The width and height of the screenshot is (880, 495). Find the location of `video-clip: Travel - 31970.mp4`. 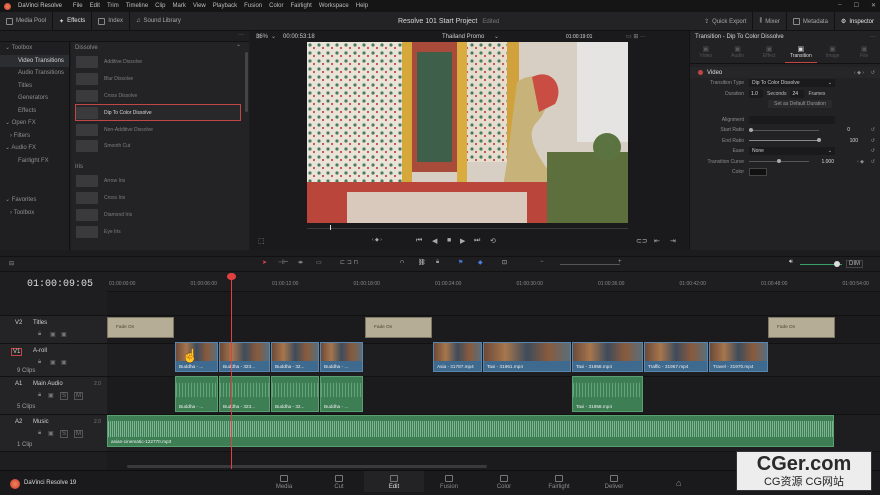

video-clip: Travel - 31970.mp4 is located at coordinates (738, 357).